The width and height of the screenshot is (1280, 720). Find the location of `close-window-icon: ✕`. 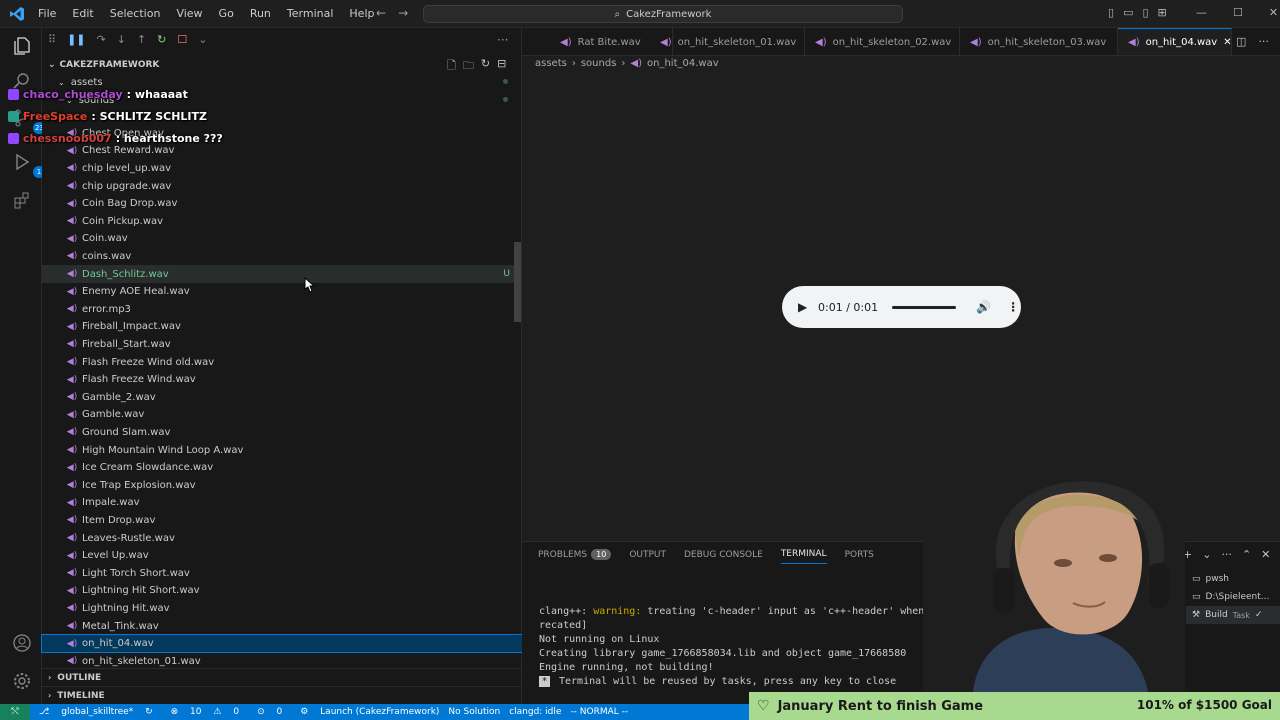

close-window-icon: ✕ is located at coordinates (1273, 12).